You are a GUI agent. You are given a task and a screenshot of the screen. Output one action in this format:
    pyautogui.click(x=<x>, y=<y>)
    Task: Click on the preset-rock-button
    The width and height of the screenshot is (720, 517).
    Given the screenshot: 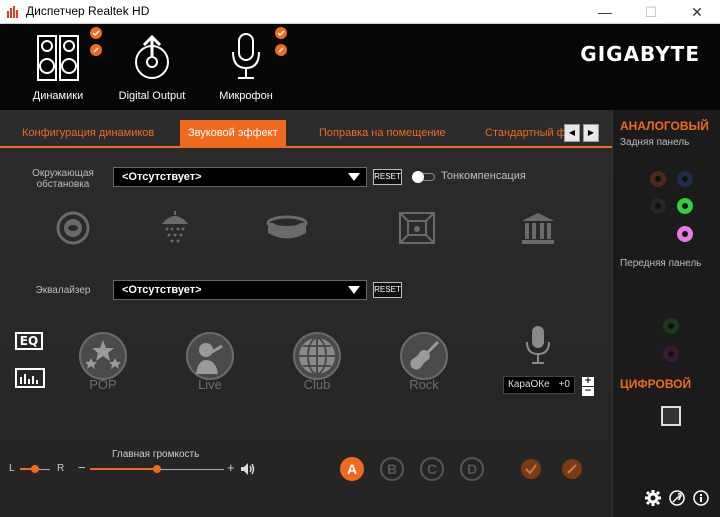 What is the action you would take?
    pyautogui.click(x=424, y=356)
    